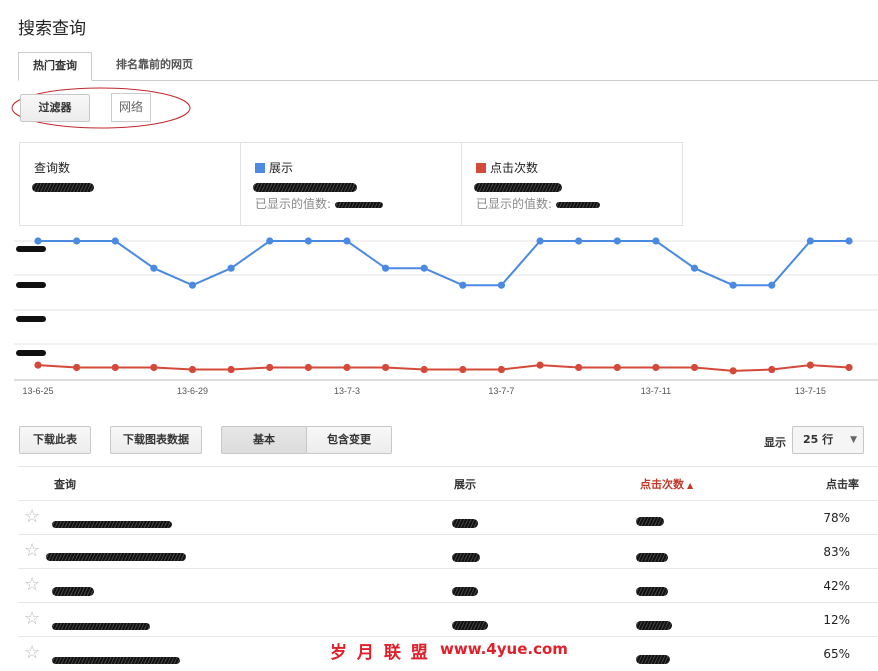  Describe the element at coordinates (514, 204) in the screenshot. I see `stat-clicks-sub: 已显示的值数:` at that location.